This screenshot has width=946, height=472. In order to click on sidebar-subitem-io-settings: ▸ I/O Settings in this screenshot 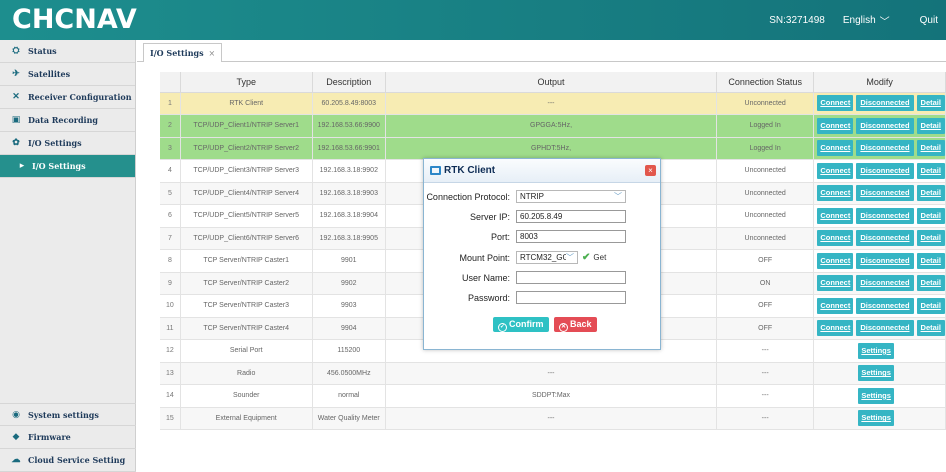, I will do `click(67, 166)`.